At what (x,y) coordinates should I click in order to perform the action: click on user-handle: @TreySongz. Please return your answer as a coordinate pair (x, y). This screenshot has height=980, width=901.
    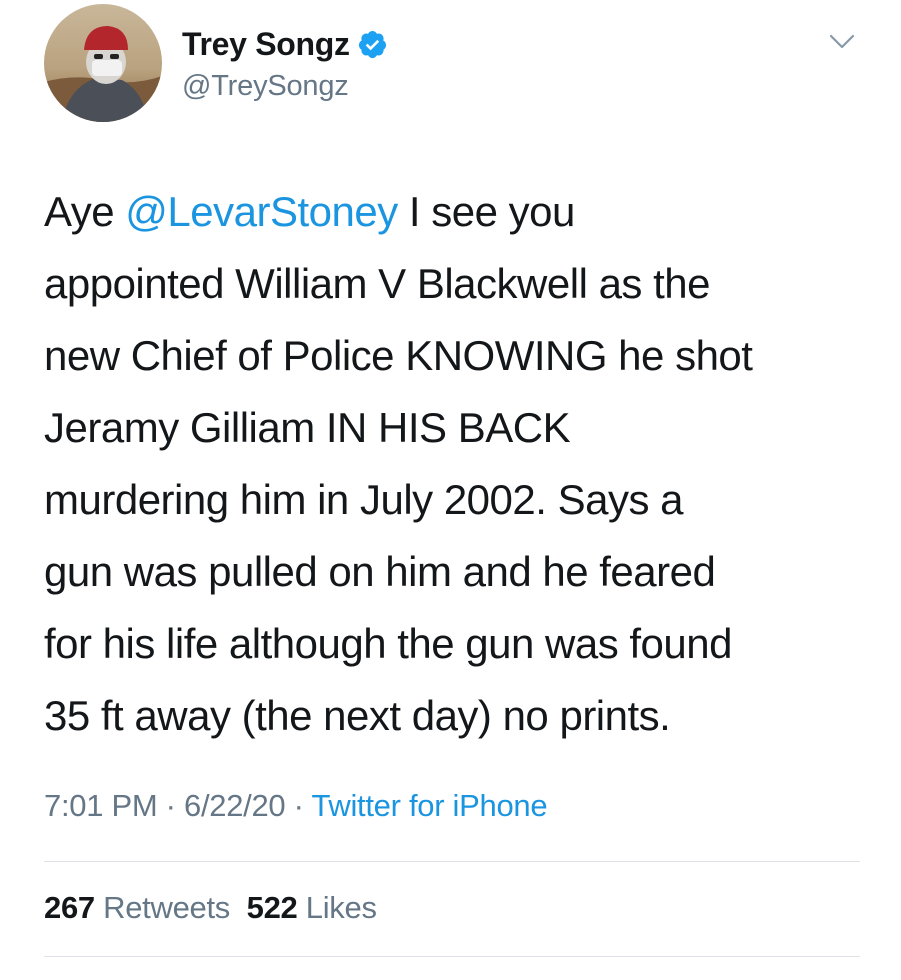
    Looking at the image, I should click on (285, 86).